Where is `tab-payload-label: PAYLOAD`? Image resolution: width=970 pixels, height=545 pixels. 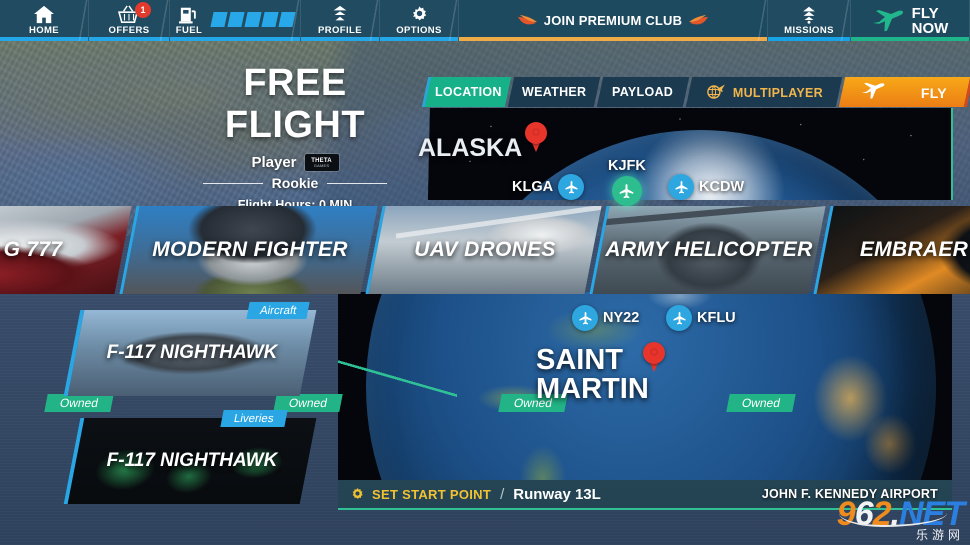
tab-payload-label: PAYLOAD is located at coordinates (643, 92).